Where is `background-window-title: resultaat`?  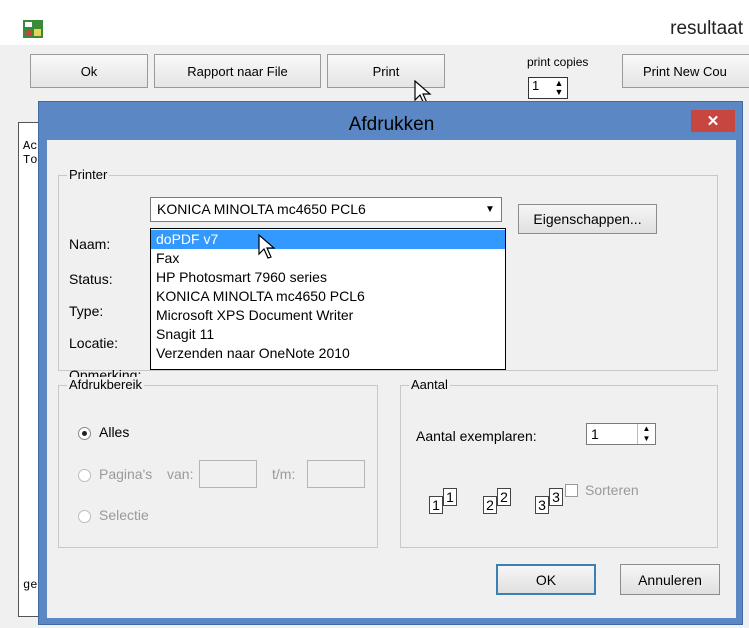
background-window-title: resultaat is located at coordinates (706, 28).